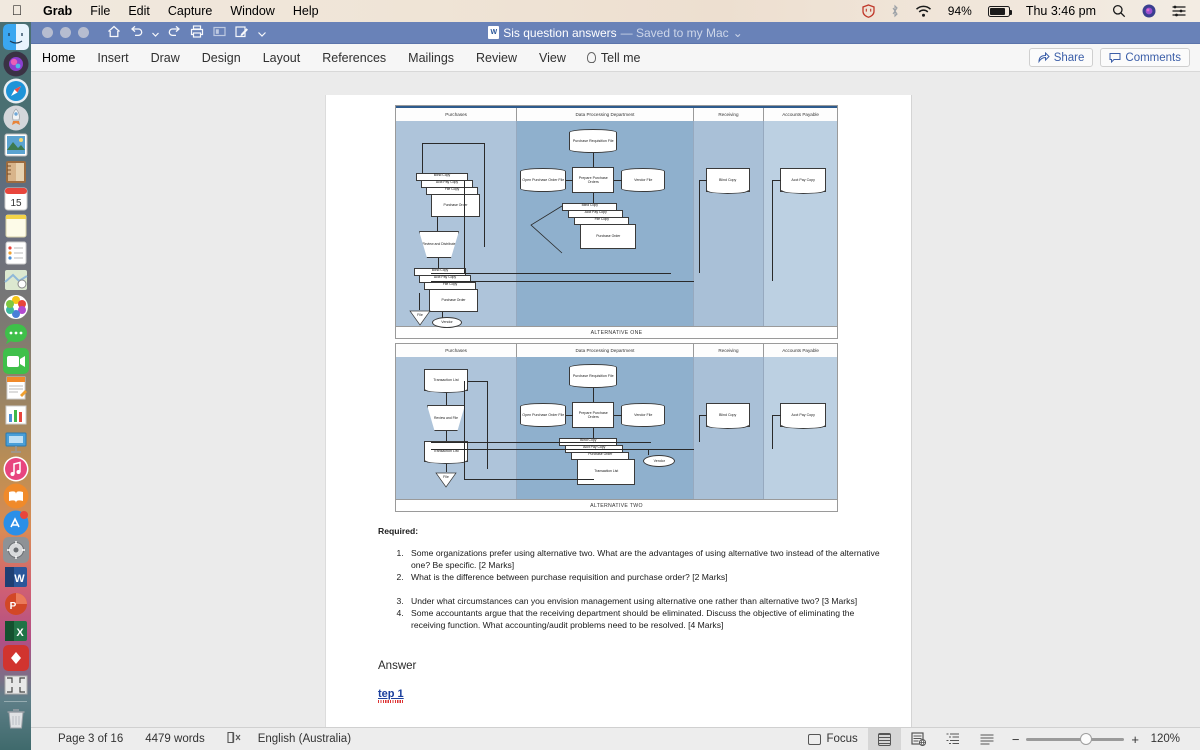  What do you see at coordinates (16, 496) in the screenshot?
I see `dock-item-ibooks` at bounding box center [16, 496].